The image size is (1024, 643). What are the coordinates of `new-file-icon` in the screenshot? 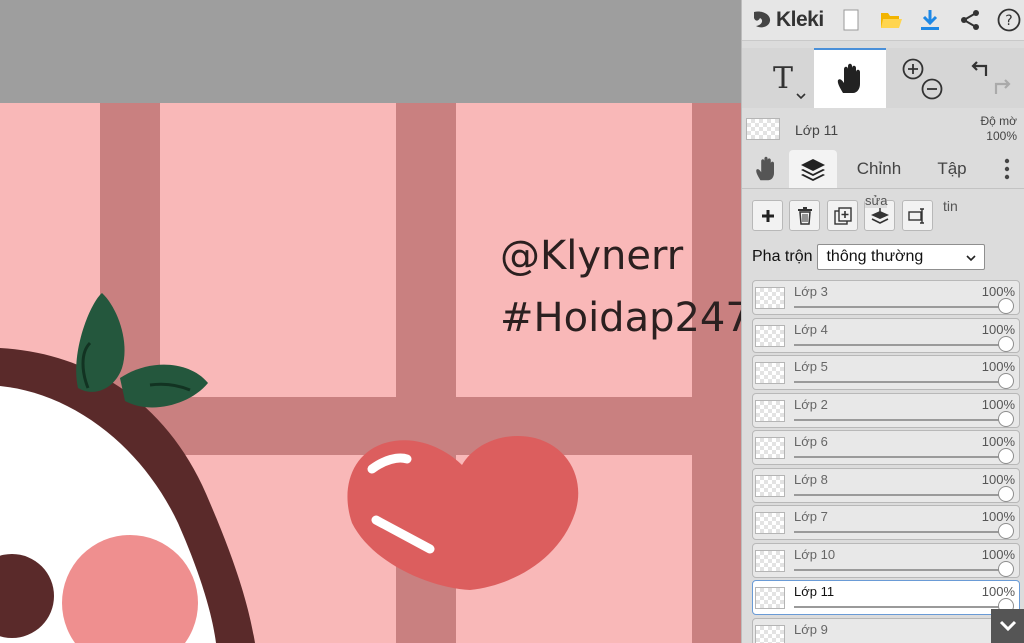 It's located at (851, 20).